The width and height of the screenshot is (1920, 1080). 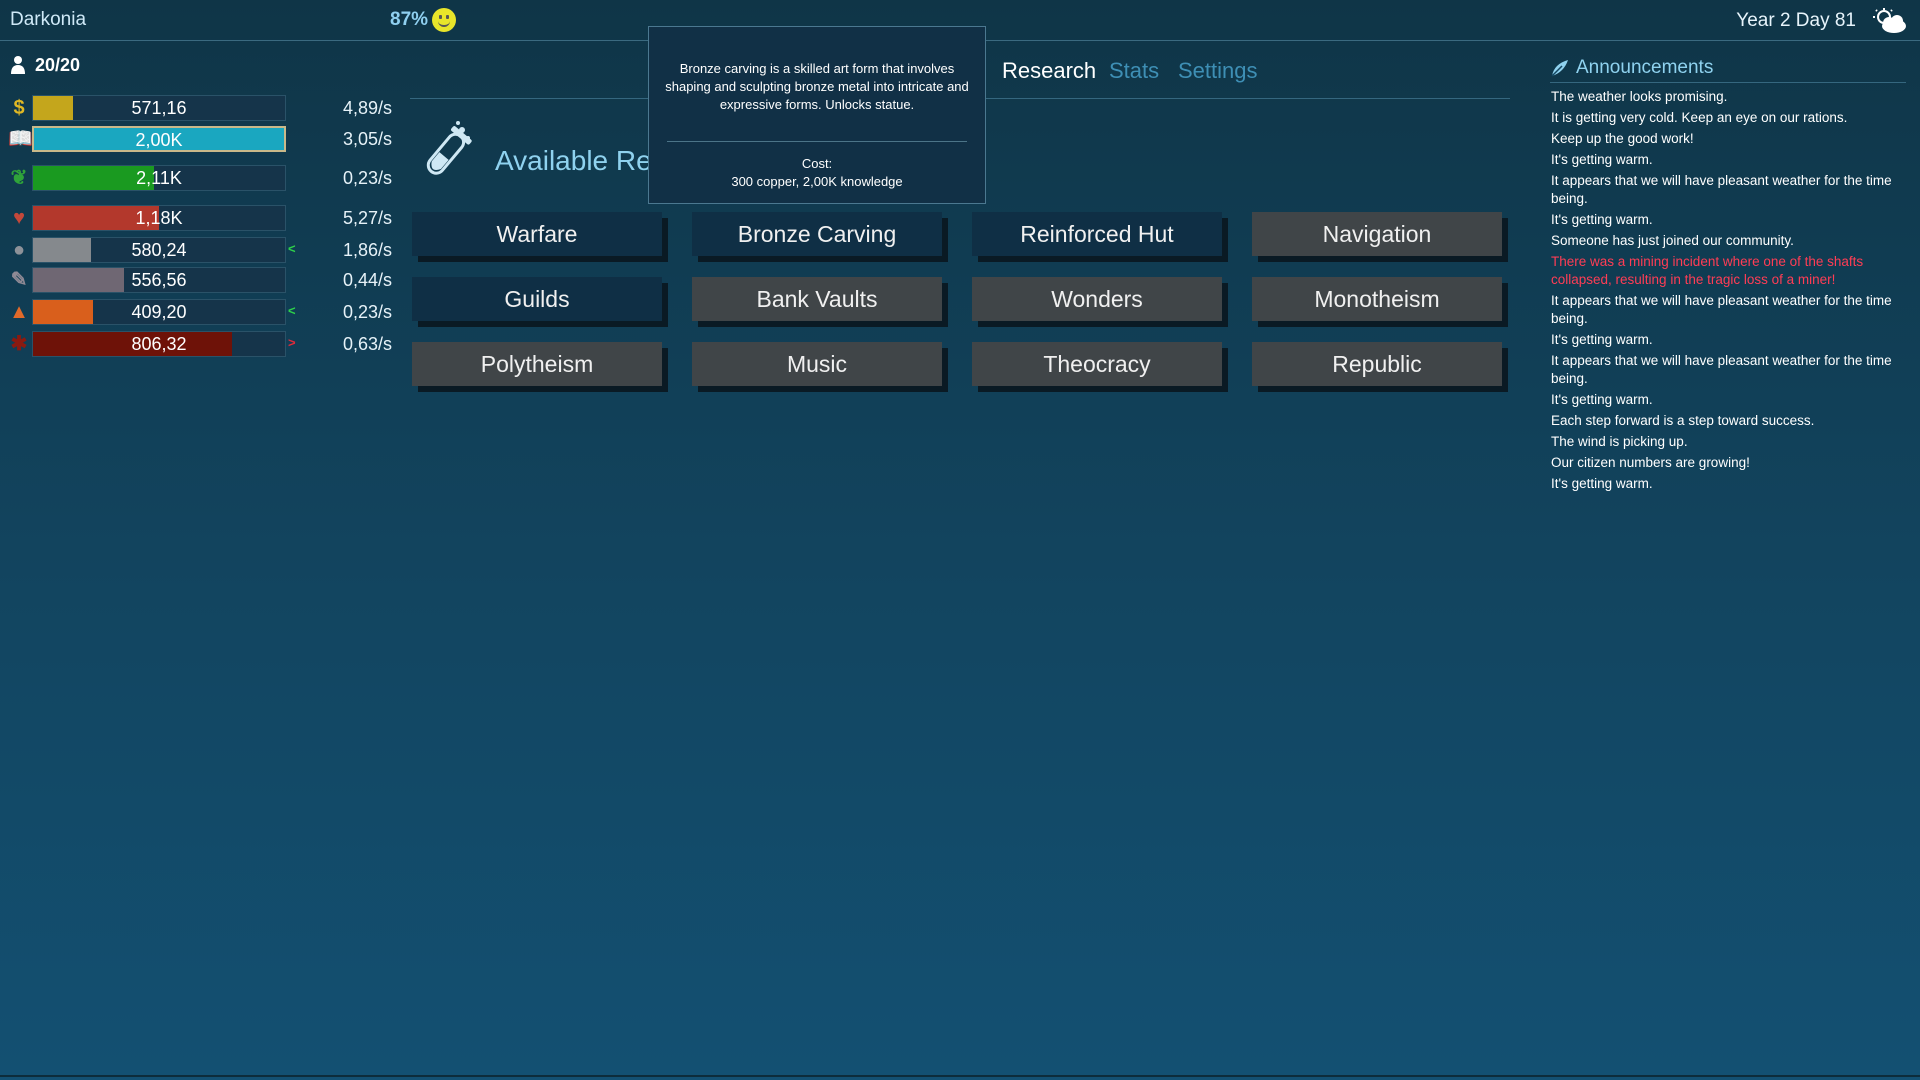 I want to click on resource-row: ▲ 409,20 <0,23/s, so click(x=208, y=312).